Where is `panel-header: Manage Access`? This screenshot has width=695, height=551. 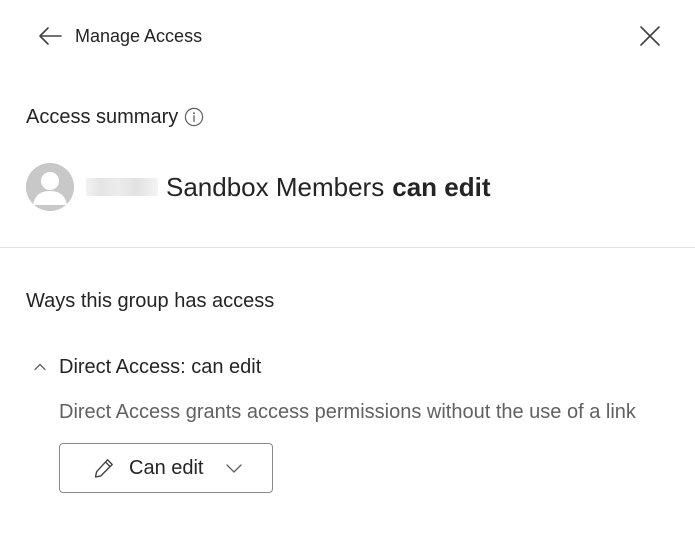 panel-header: Manage Access is located at coordinates (347, 36).